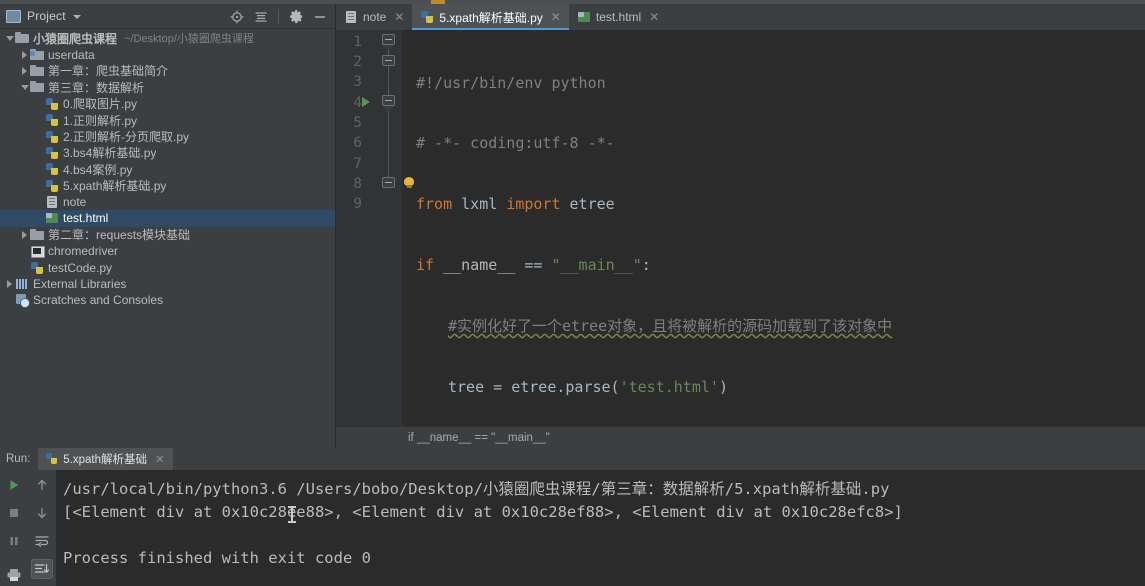 The width and height of the screenshot is (1145, 586). What do you see at coordinates (13, 16) in the screenshot?
I see `project-window-icon` at bounding box center [13, 16].